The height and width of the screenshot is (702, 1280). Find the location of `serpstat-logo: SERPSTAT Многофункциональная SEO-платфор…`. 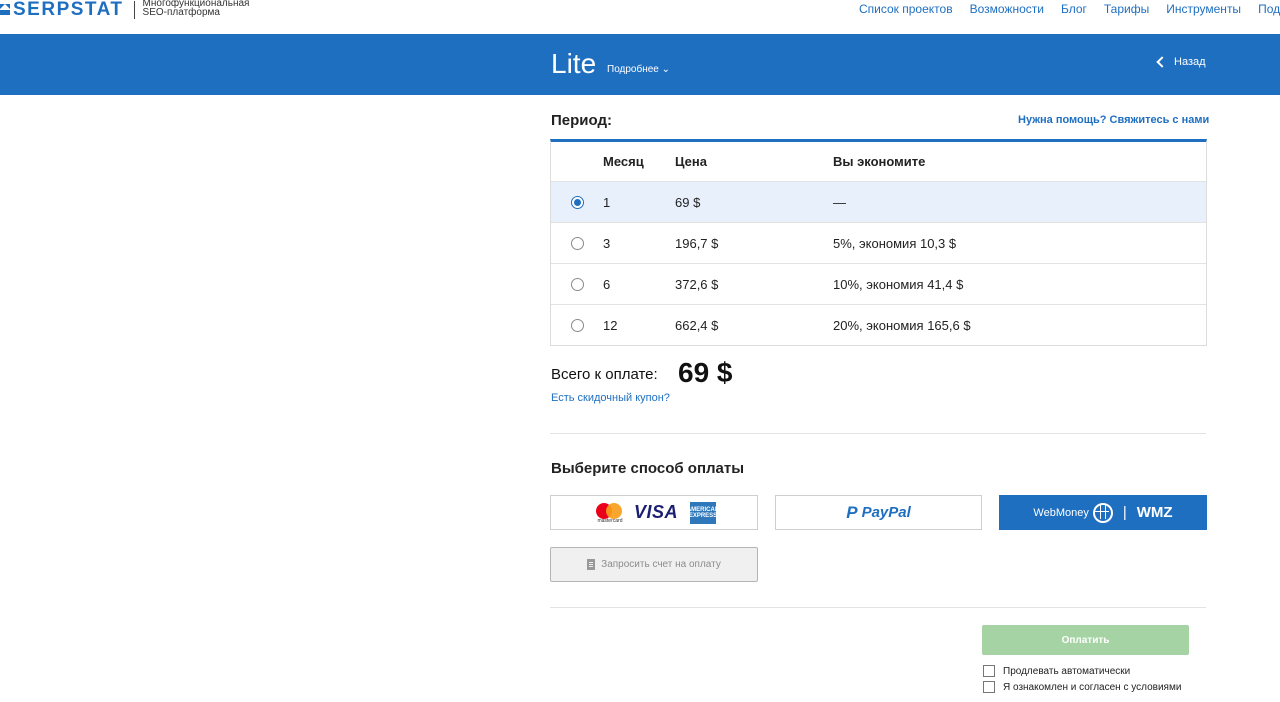

serpstat-logo: SERPSTAT Многофункциональная SEO-платфор… is located at coordinates (124, 10).